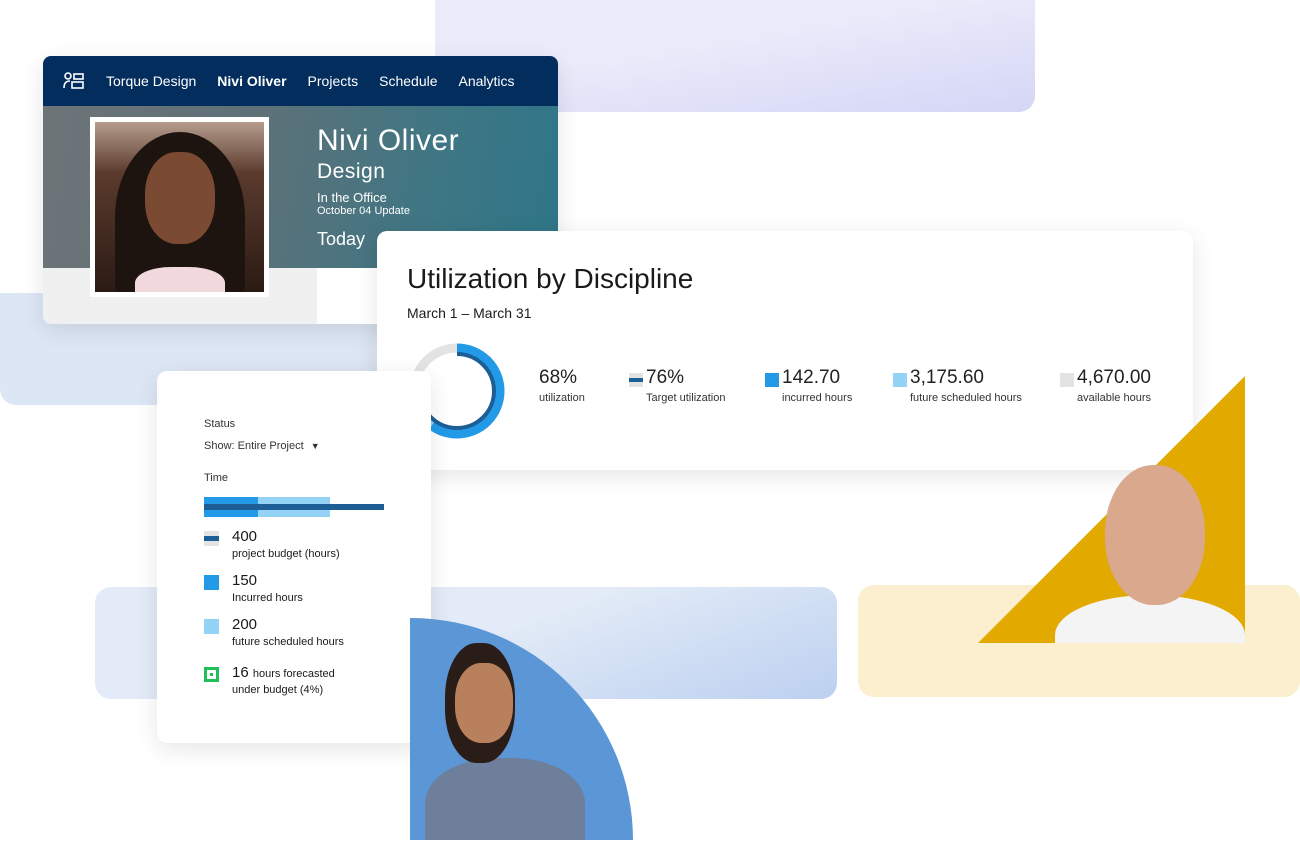 The width and height of the screenshot is (1300, 857). Describe the element at coordinates (947, 377) in the screenshot. I see `stat-value: 3,175.60` at that location.